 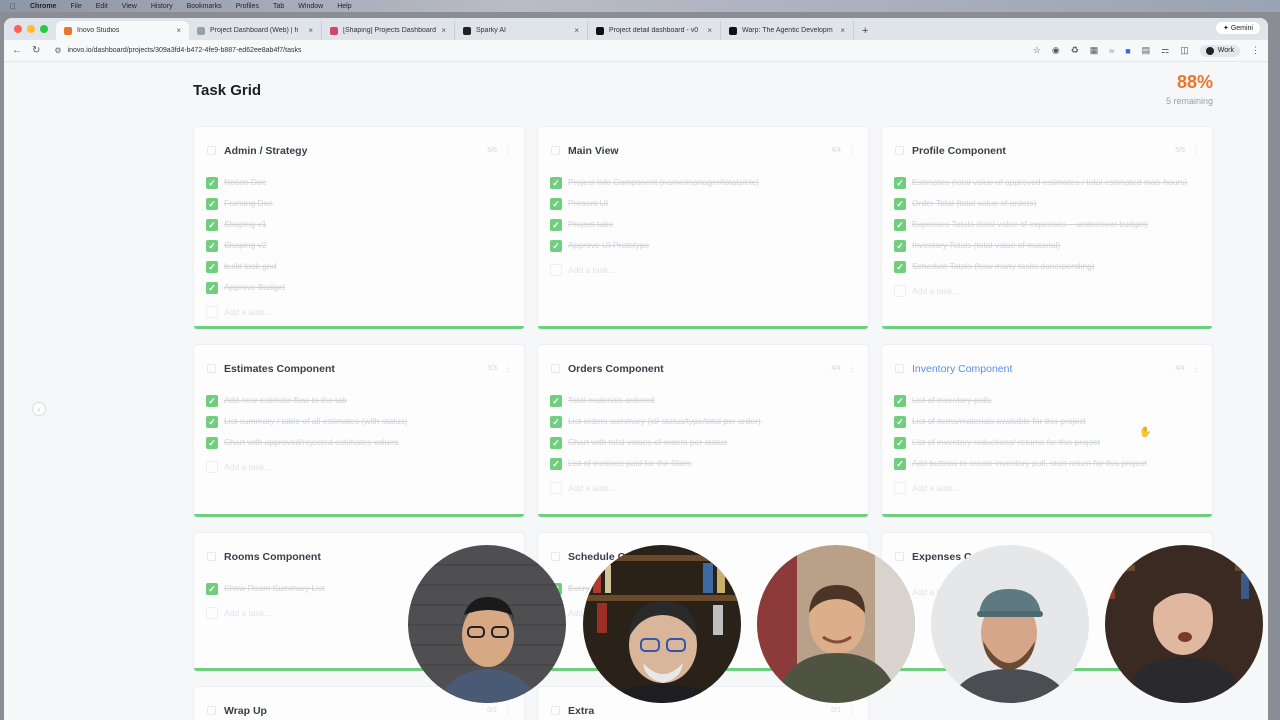 I want to click on reload-icon: ↻, so click(x=36, y=50).